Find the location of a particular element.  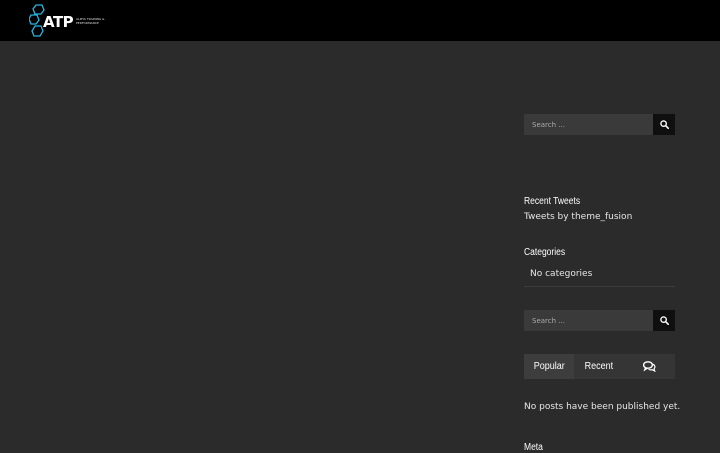

no-posts-message: No posts have been published yet. is located at coordinates (602, 407).